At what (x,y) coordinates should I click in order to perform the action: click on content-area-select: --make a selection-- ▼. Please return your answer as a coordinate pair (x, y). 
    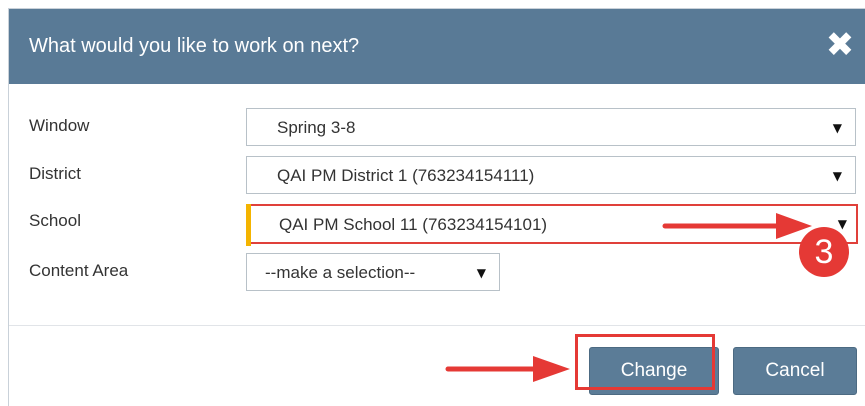
    Looking at the image, I should click on (373, 272).